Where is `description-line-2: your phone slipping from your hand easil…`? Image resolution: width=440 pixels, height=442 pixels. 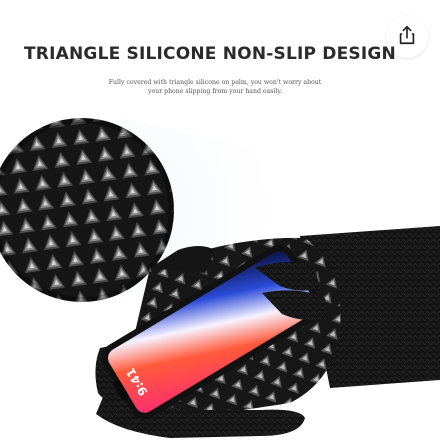
description-line-2: your phone slipping from your hand easil… is located at coordinates (214, 91).